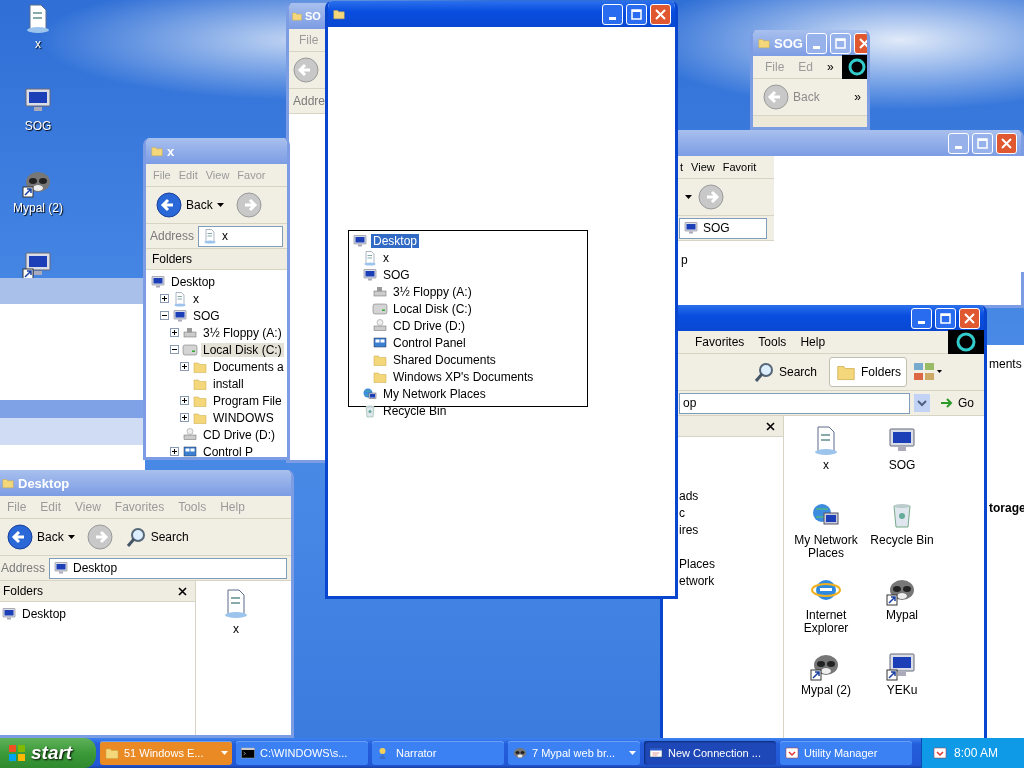 This screenshot has width=1024, height=768. I want to click on desktop-icon-label: Mypal (2), so click(38, 208).